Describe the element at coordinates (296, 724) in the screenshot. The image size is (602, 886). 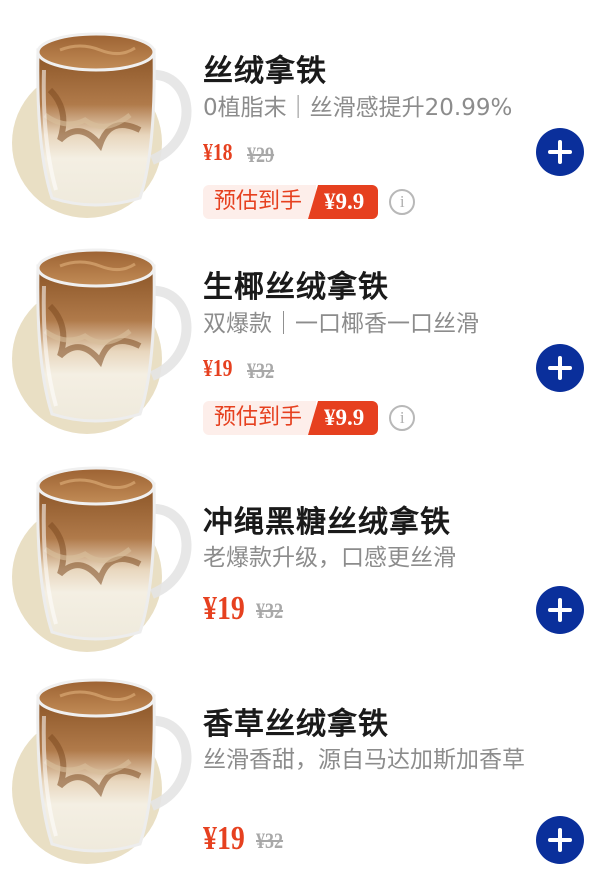
I see `product-name: 香草丝绒拿铁` at that location.